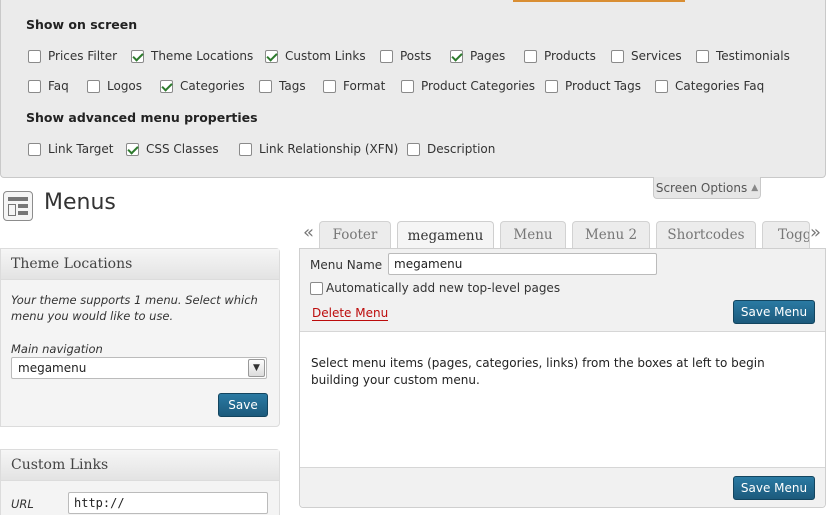 The image size is (832, 515). I want to click on theme-locations-title: Theme Locations, so click(140, 264).